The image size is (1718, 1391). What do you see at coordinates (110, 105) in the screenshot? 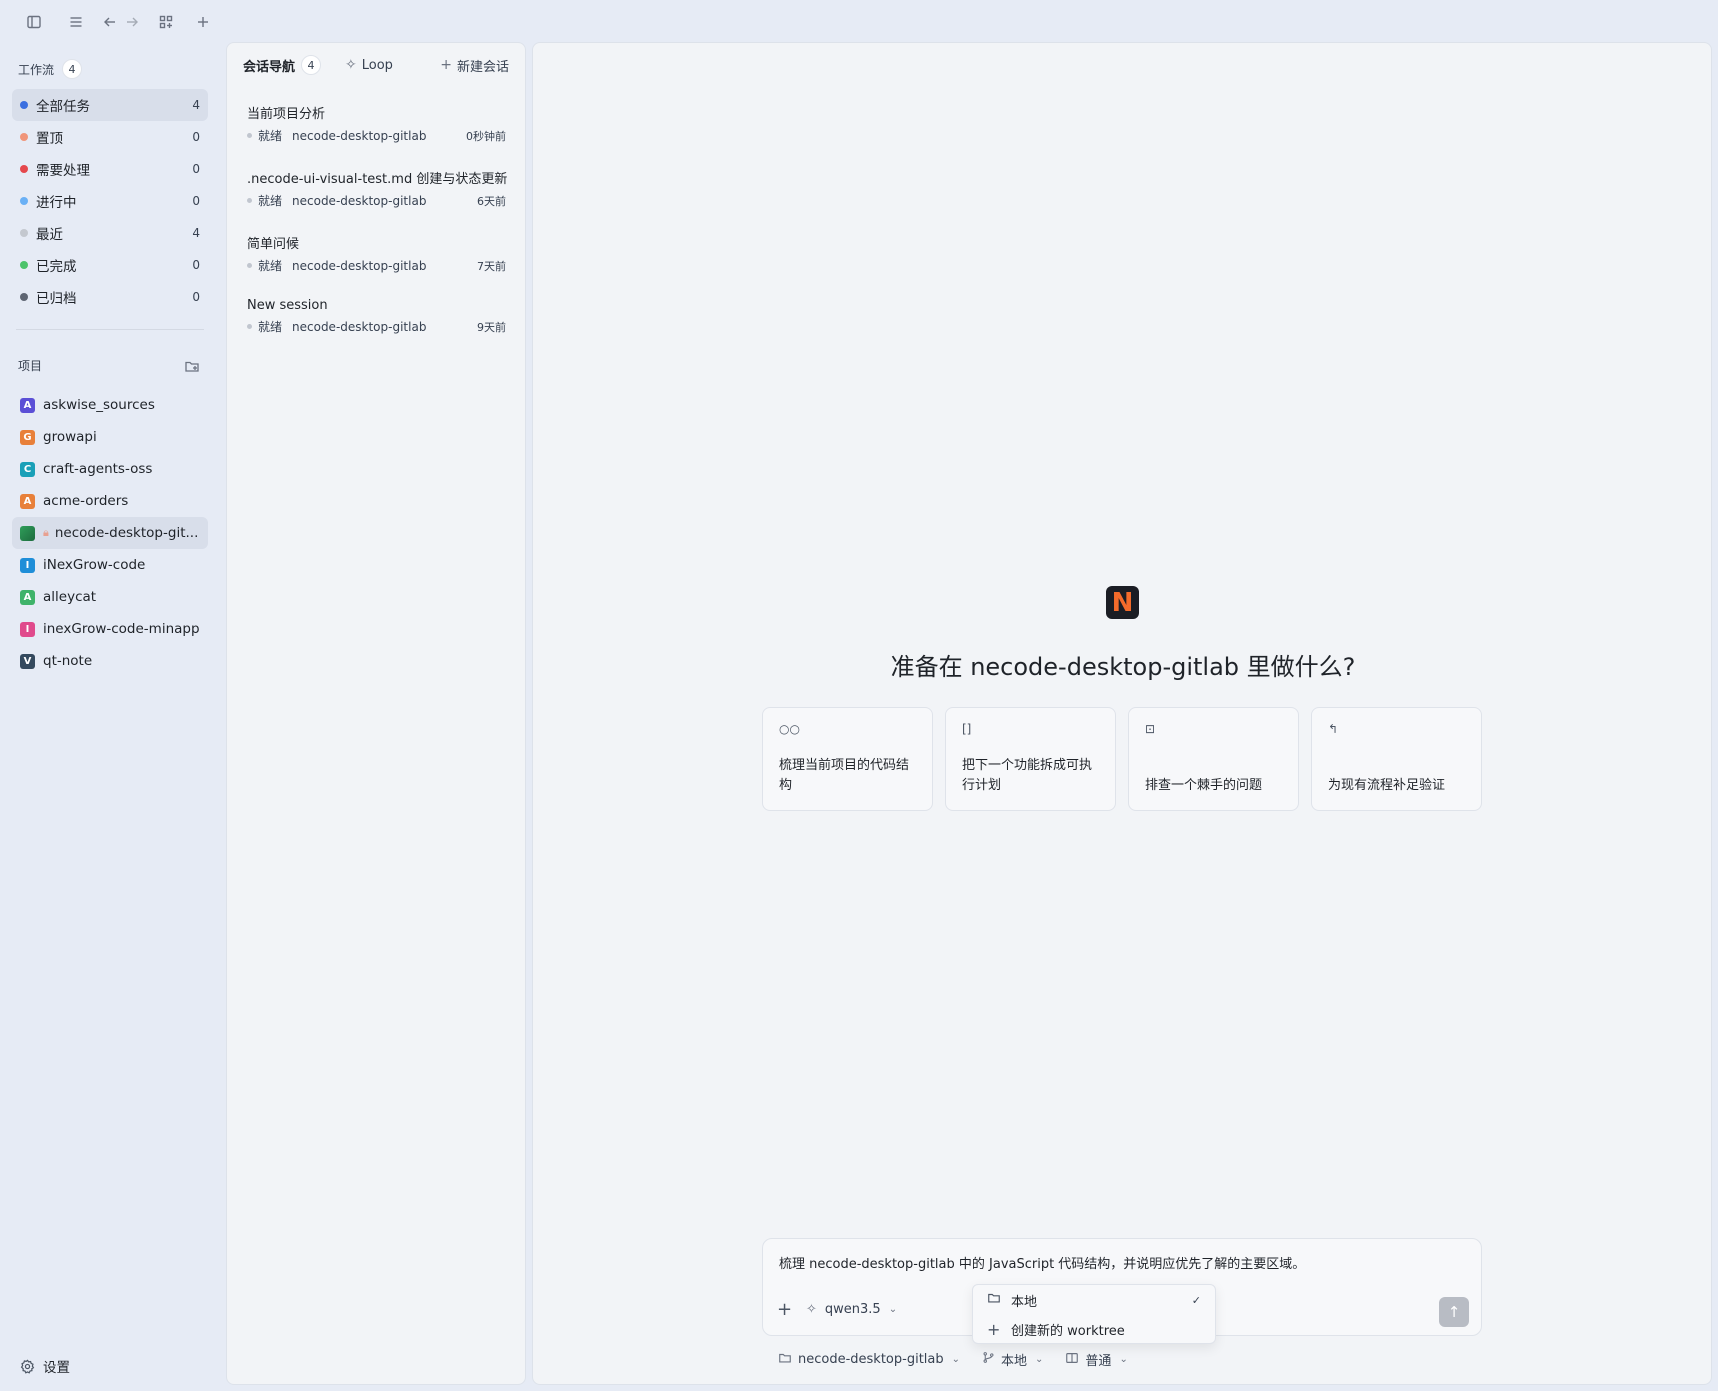
I see `workflow-item: 全部任务 4` at bounding box center [110, 105].